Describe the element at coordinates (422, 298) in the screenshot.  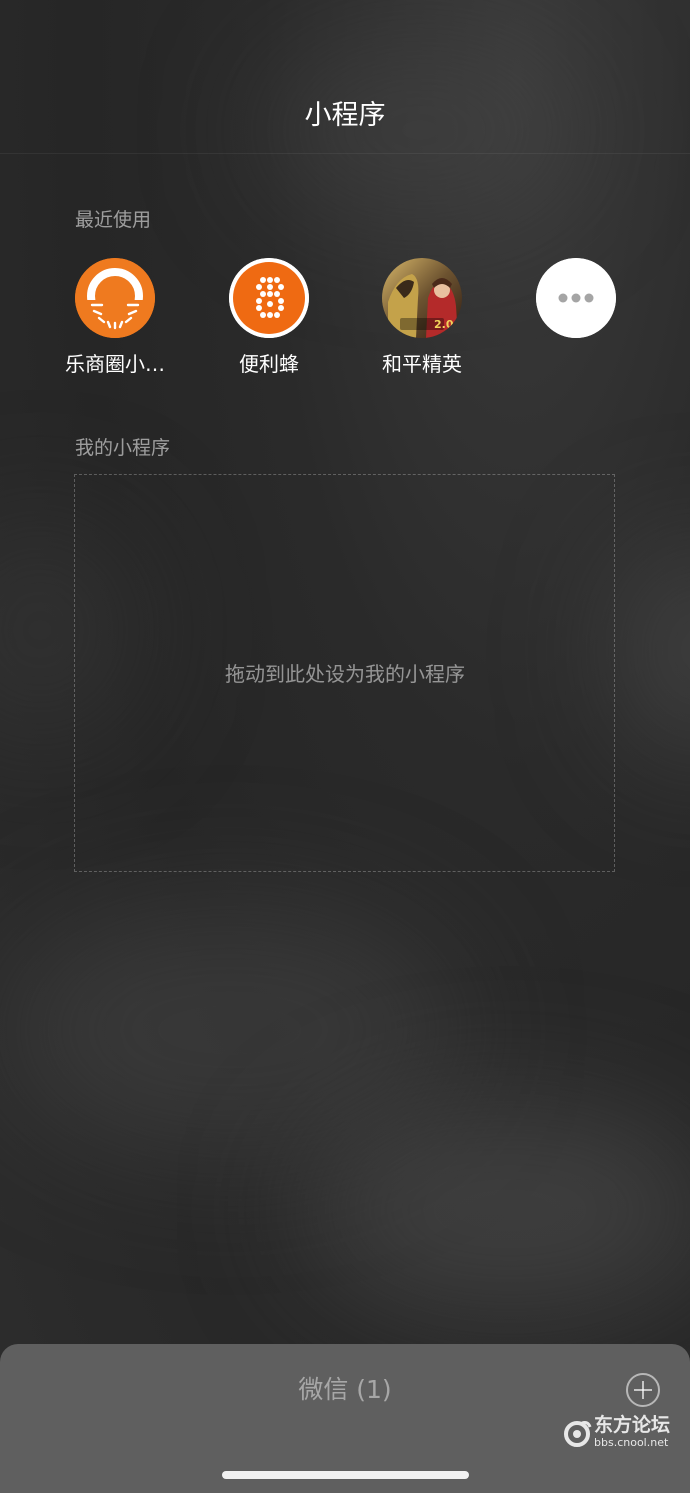
I see `heping-jingying-logo-icon: 2.0` at that location.